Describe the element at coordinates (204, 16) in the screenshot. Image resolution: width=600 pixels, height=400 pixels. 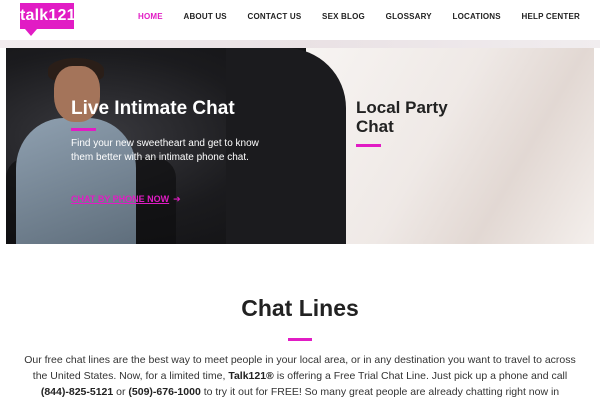
I see `nav-item-about-us: ABOUT US` at that location.